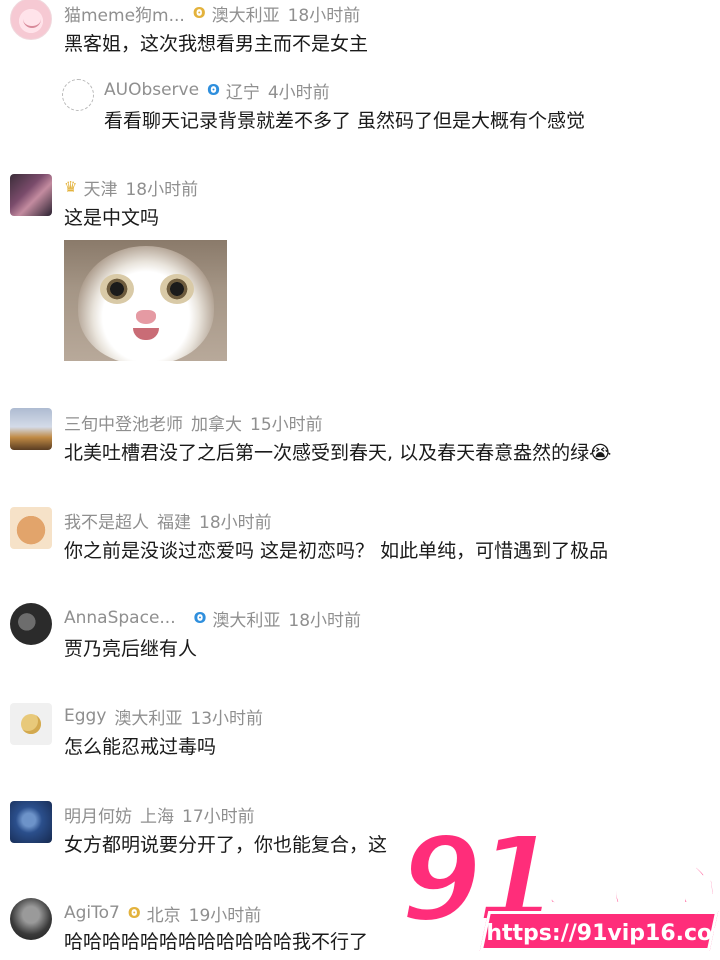 The height and width of the screenshot is (960, 720). What do you see at coordinates (106, 520) in the screenshot?
I see `username: 我不是超人` at bounding box center [106, 520].